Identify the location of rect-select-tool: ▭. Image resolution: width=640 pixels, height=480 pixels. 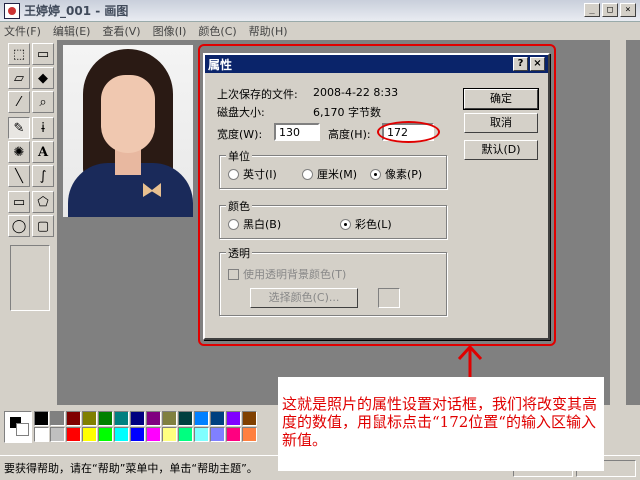
(43, 54).